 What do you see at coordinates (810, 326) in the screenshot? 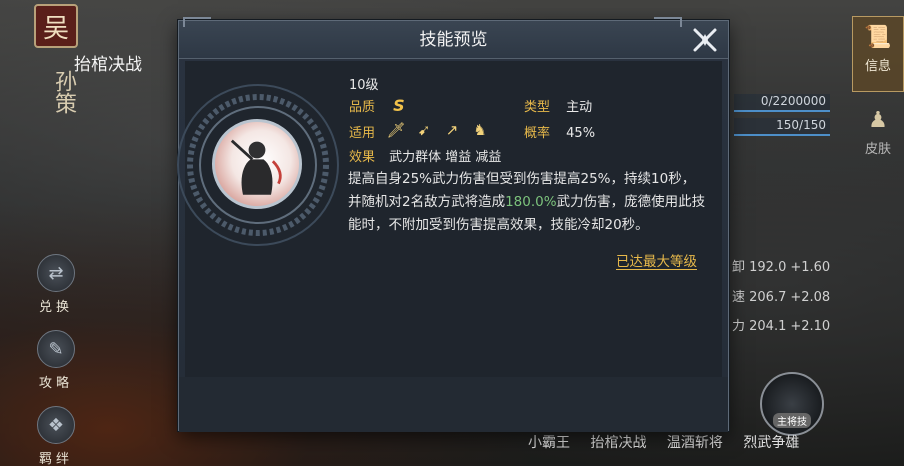
I see `stat-delta: +2.10` at bounding box center [810, 326].